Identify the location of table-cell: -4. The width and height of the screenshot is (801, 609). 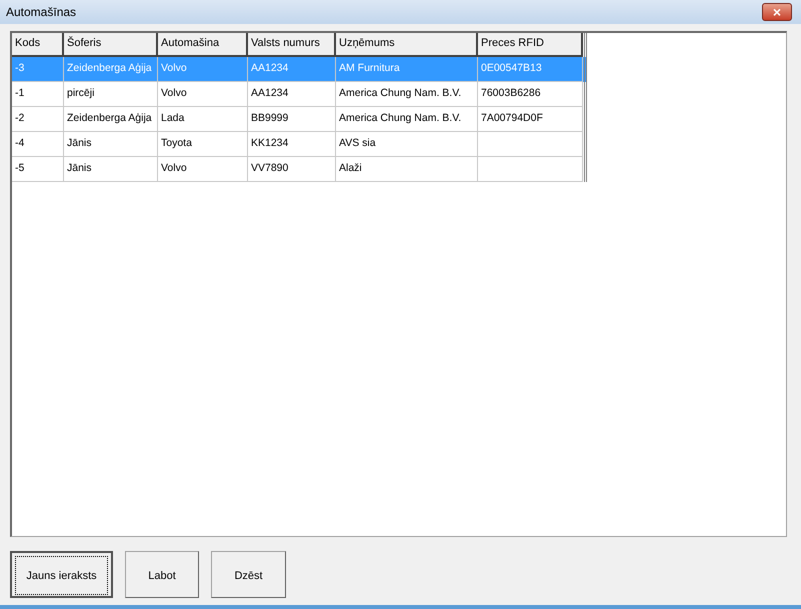
(19, 143).